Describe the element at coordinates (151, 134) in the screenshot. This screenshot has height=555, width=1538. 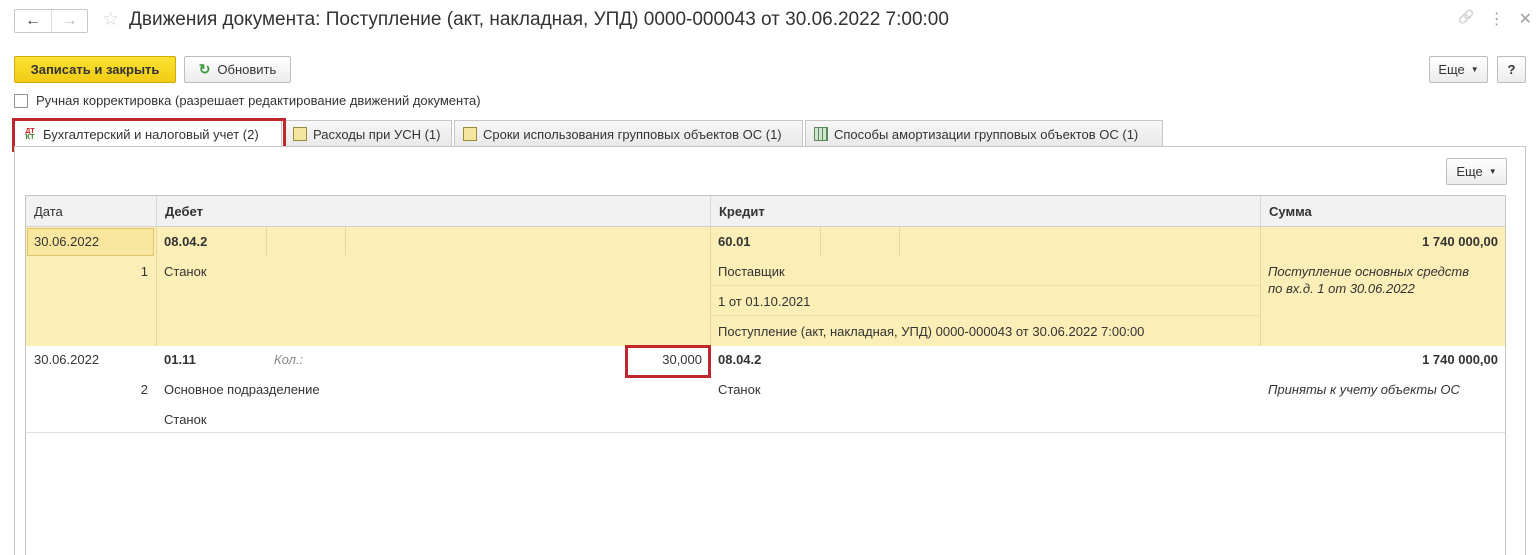
I see `tab-label: Бухгалтерский и налоговый учет (2)` at that location.